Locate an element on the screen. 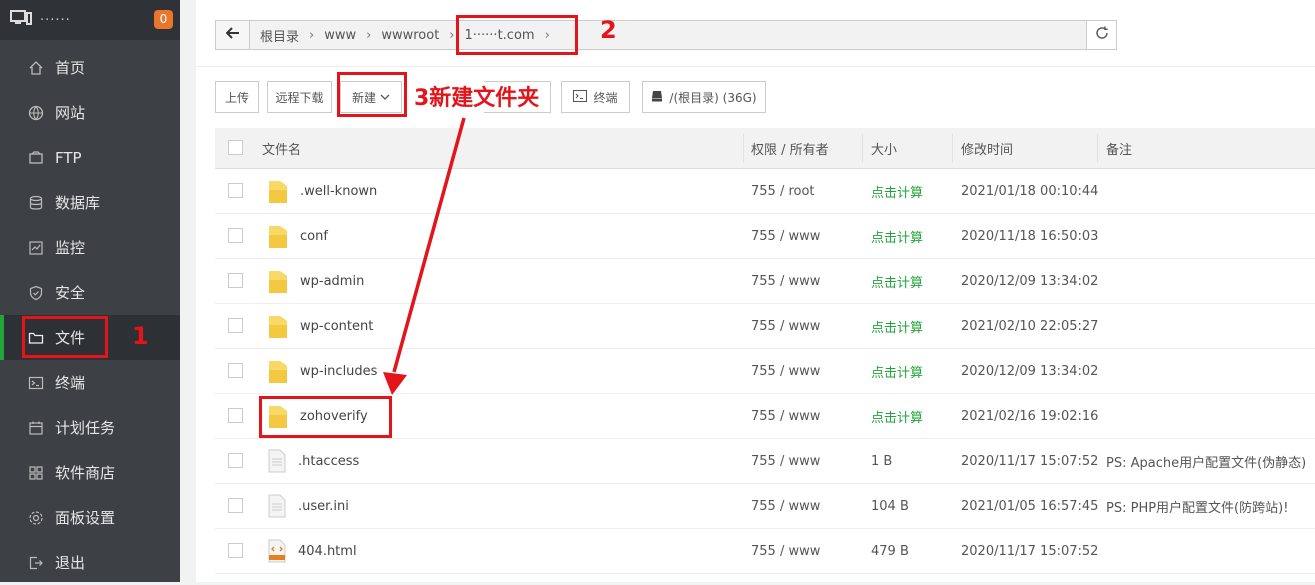  breadcrumb-label: wwwroot is located at coordinates (410, 35).